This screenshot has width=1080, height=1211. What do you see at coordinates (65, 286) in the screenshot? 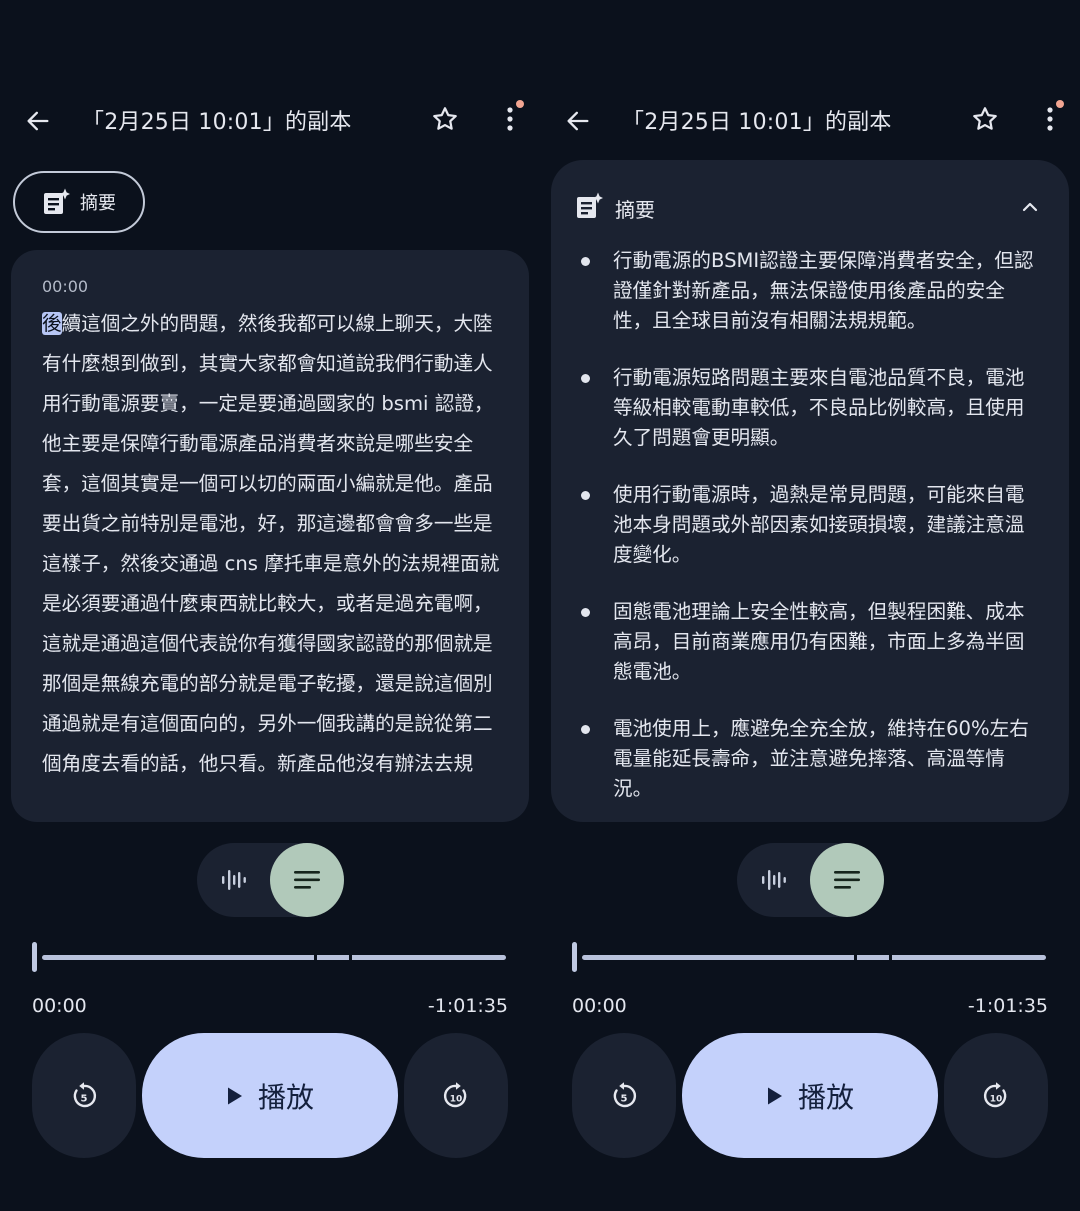
I see `transcript-timestamp: 00:00` at bounding box center [65, 286].